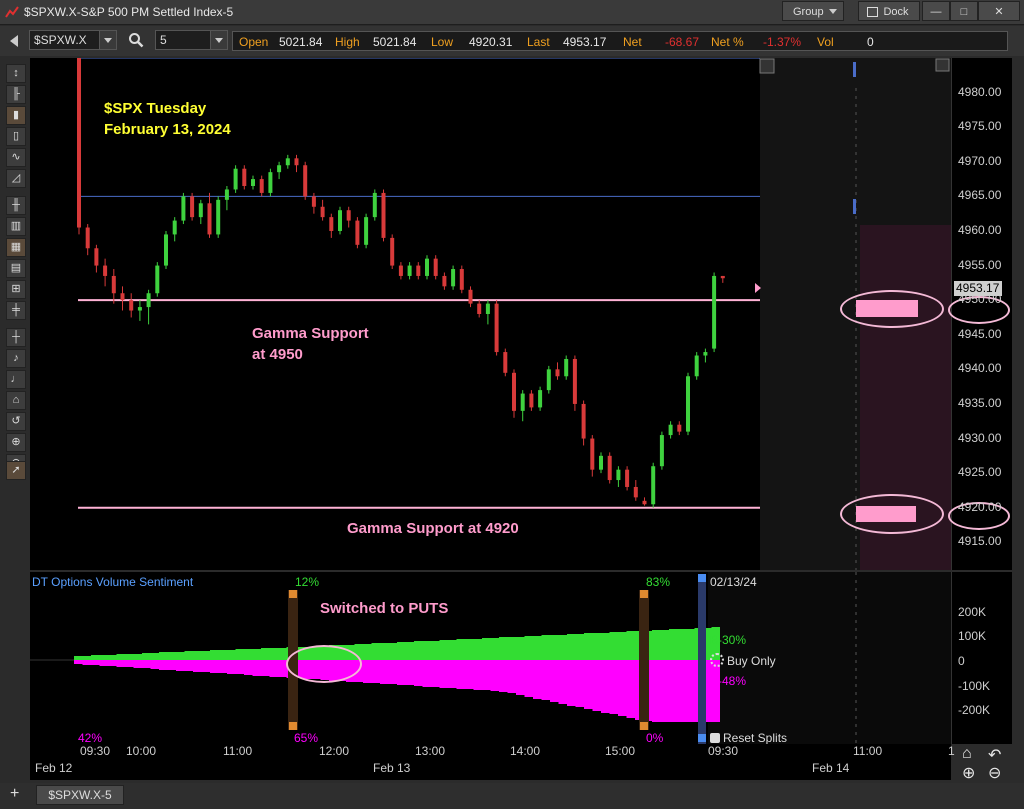 The image size is (1024, 809). What do you see at coordinates (702, 578) in the screenshot?
I see `session-handle-top` at bounding box center [702, 578].